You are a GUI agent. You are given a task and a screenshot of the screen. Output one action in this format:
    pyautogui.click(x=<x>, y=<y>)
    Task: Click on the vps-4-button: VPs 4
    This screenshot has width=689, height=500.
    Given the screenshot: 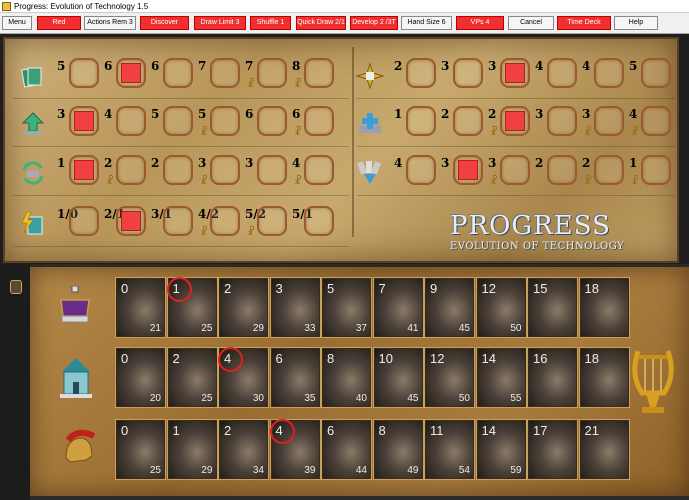 What is the action you would take?
    pyautogui.click(x=480, y=23)
    